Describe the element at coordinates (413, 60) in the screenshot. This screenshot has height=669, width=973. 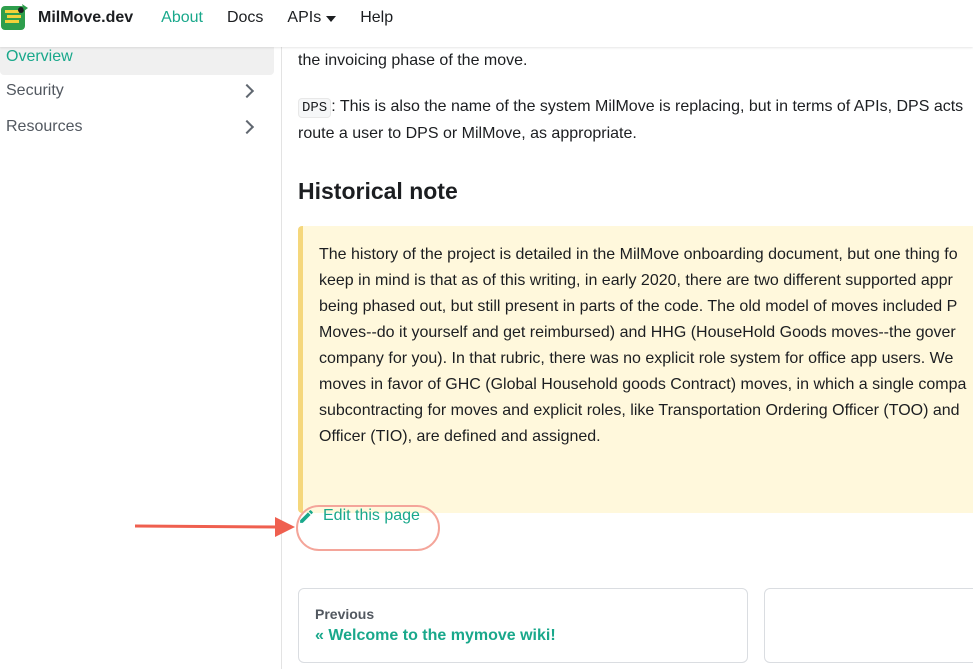
I see `paragraph-invoicing: the invoicing phase of the move.` at that location.